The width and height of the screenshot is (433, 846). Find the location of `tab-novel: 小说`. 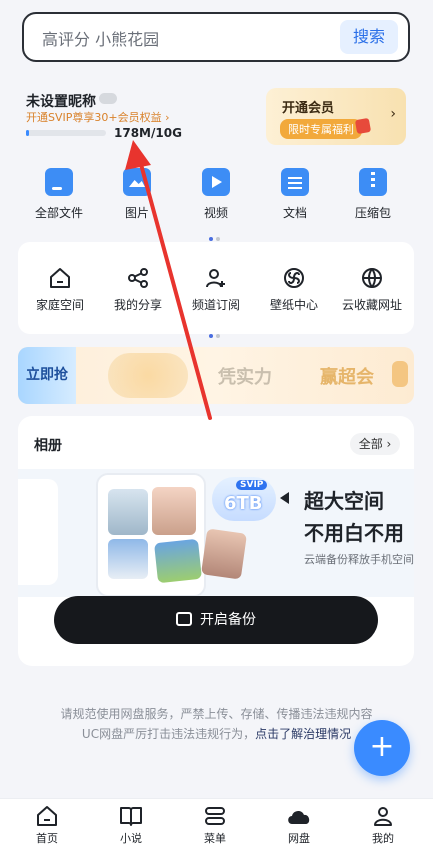

tab-novel: 小说 is located at coordinates (131, 825).